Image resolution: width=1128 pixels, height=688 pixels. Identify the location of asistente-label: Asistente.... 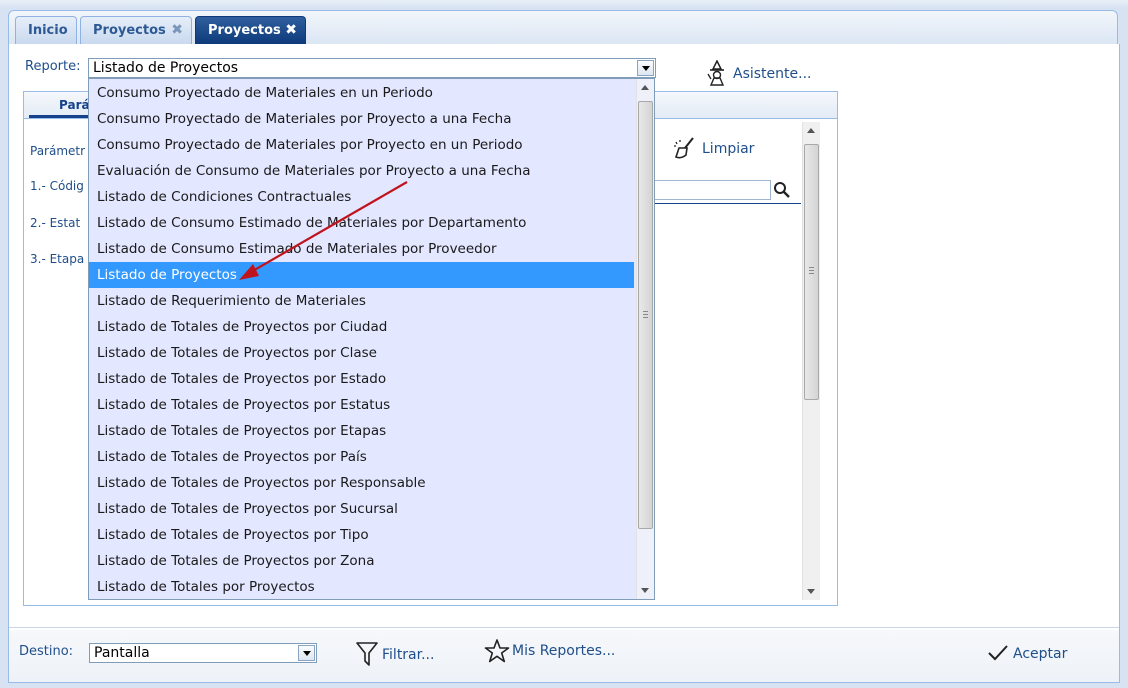
(772, 74).